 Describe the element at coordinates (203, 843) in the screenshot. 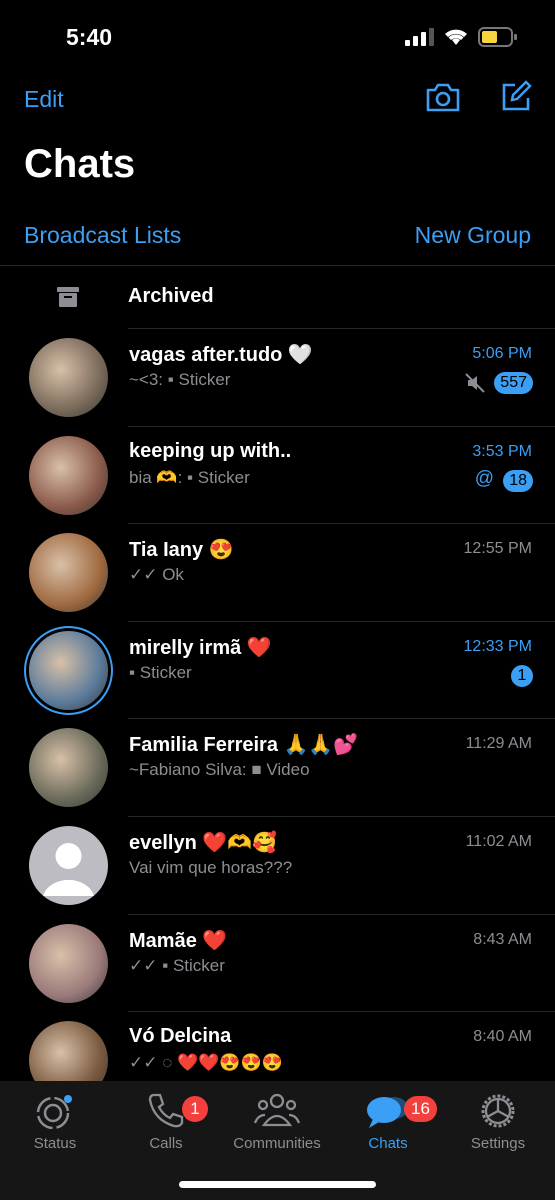

I see `chat-name: evellyn ❤️🫶🥰` at that location.